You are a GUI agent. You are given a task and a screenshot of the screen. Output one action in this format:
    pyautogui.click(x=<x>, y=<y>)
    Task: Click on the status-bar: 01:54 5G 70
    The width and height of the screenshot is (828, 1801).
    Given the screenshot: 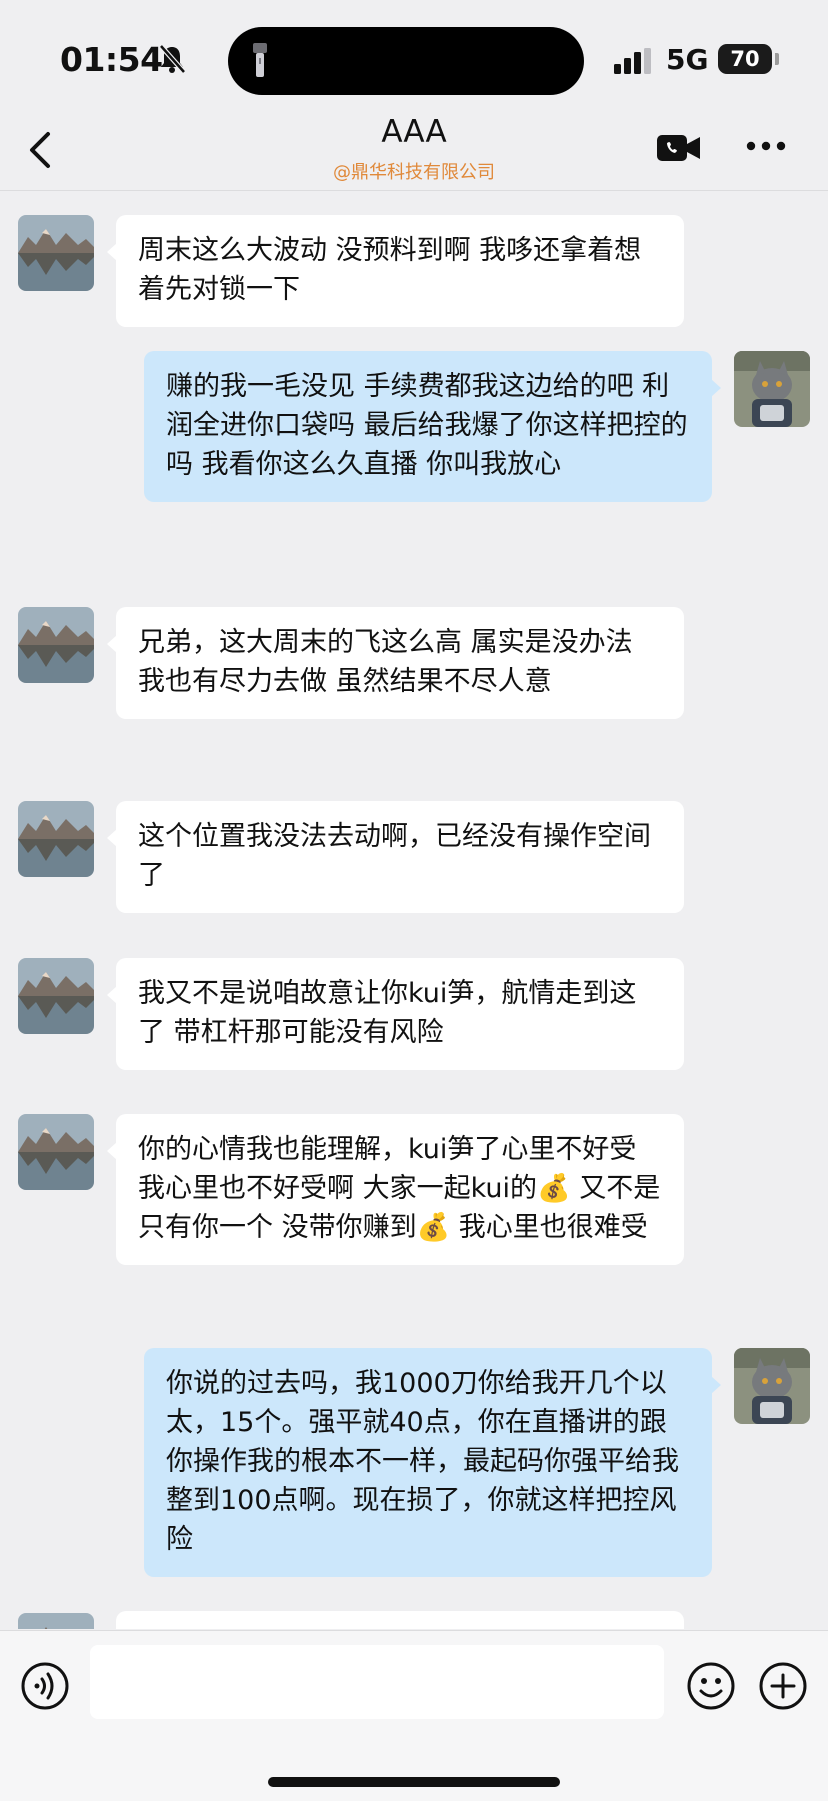 What is the action you would take?
    pyautogui.click(x=414, y=55)
    